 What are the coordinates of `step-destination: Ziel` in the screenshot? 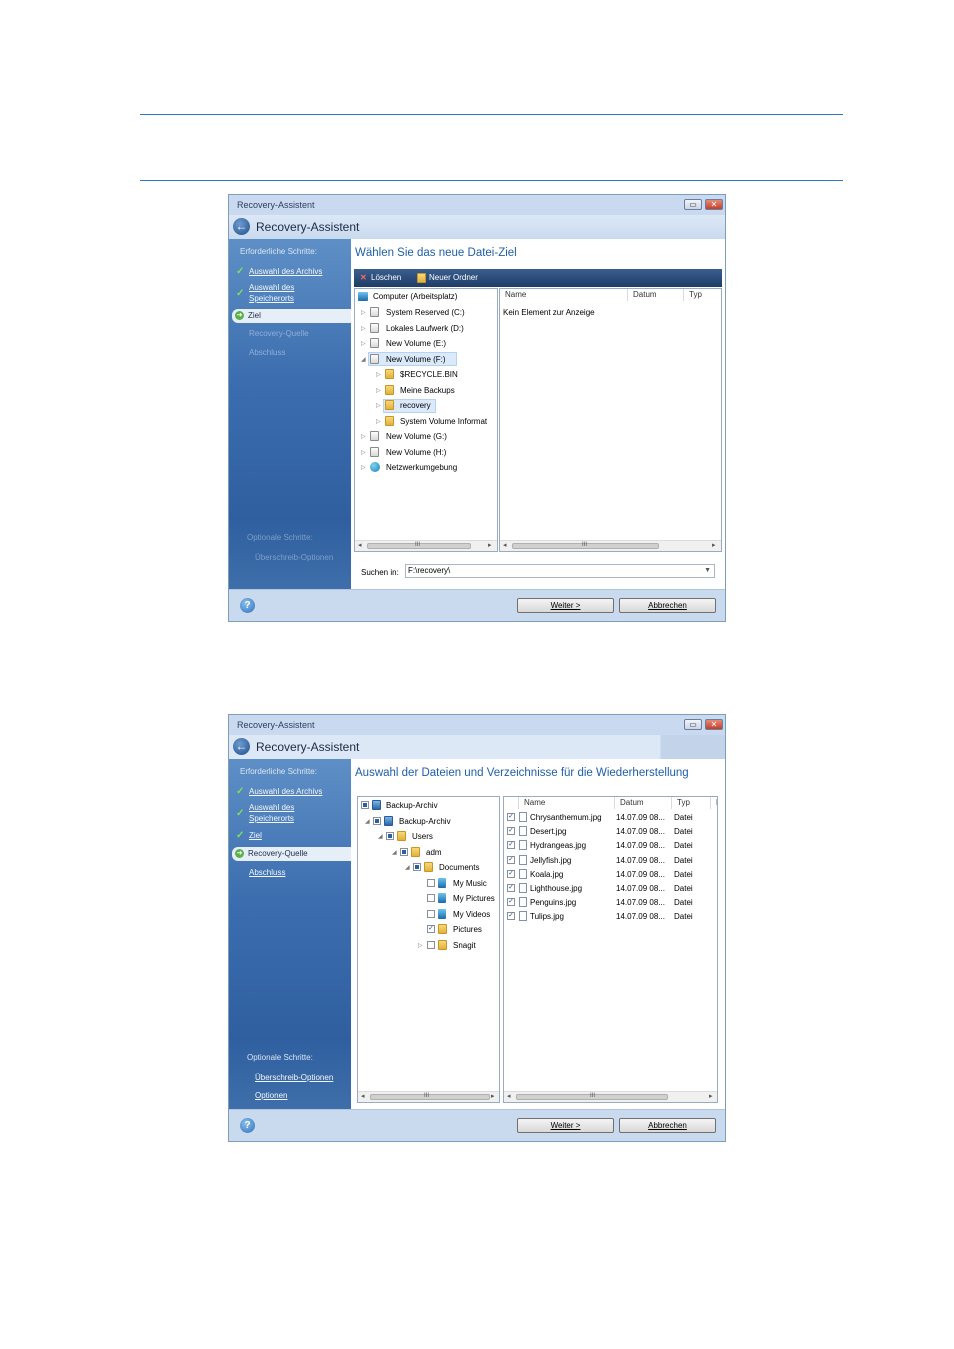 It's located at (255, 835).